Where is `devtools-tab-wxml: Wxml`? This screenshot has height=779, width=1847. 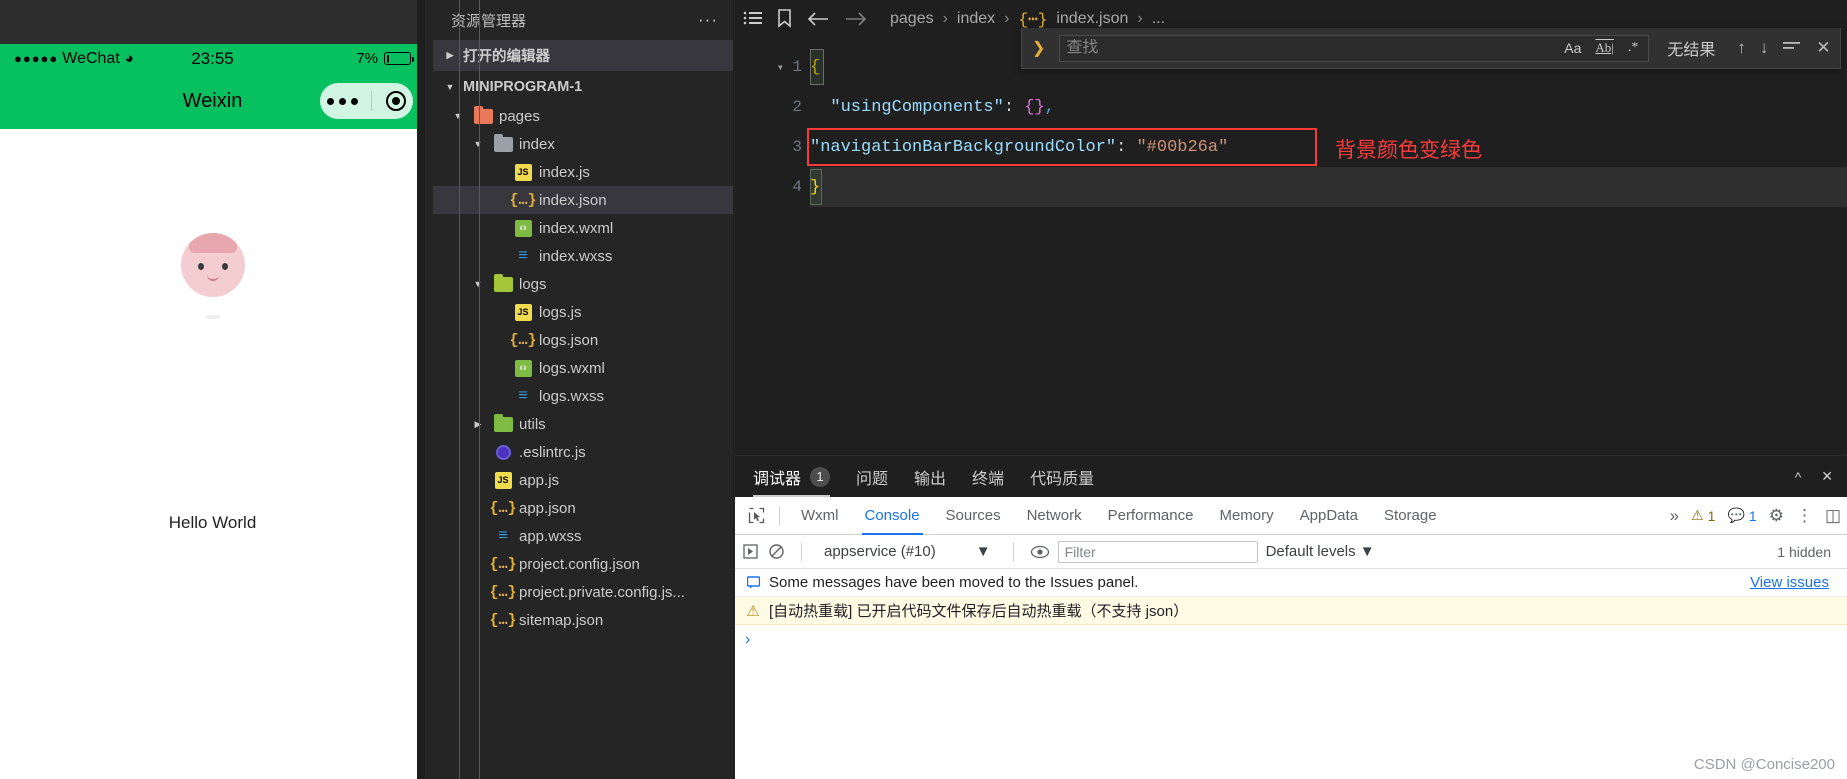 devtools-tab-wxml: Wxml is located at coordinates (820, 516).